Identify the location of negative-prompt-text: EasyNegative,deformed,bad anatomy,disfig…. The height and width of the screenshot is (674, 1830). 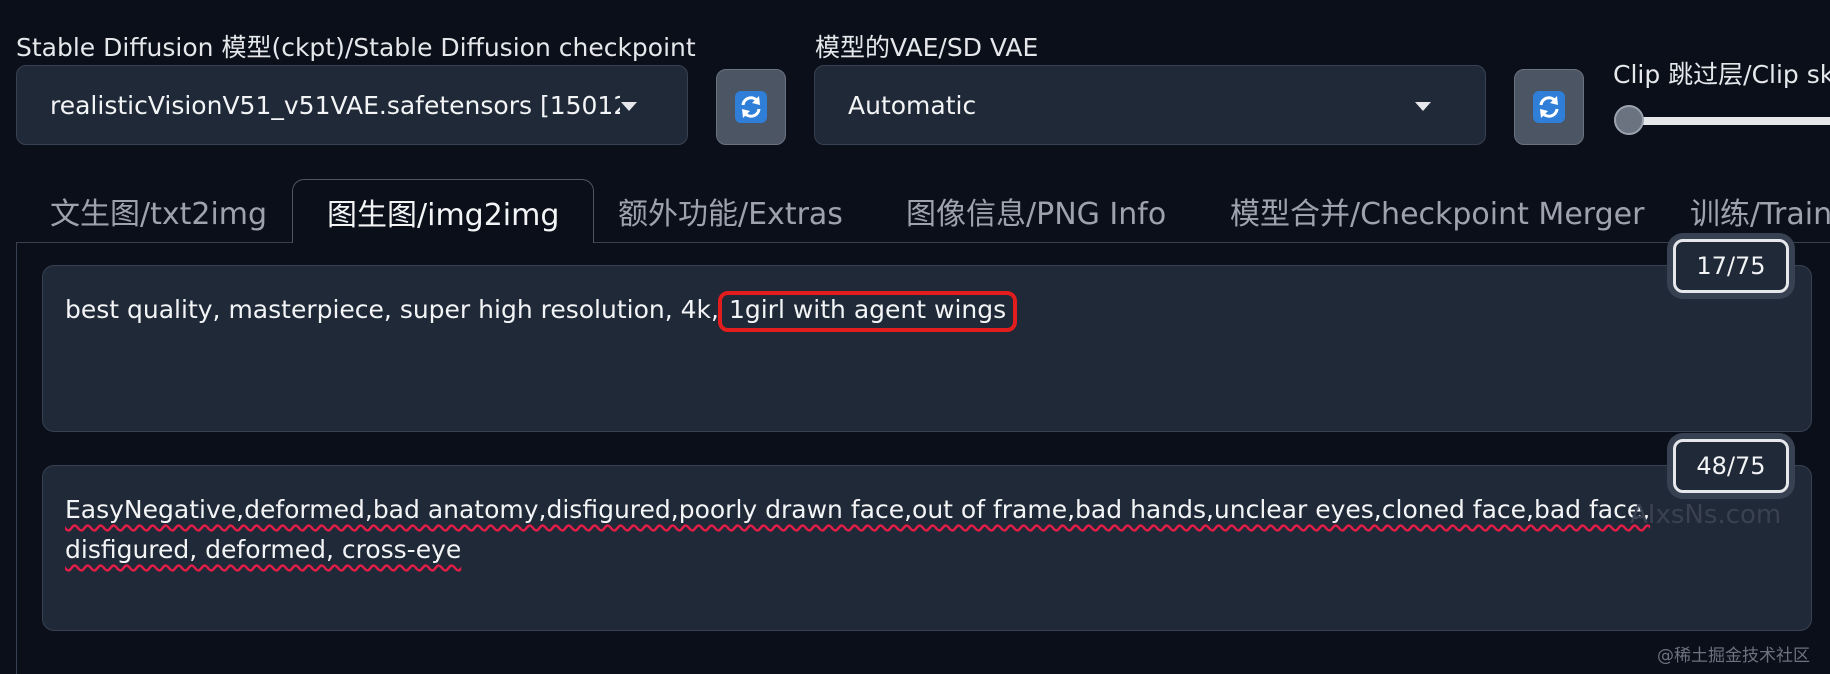
(858, 529).